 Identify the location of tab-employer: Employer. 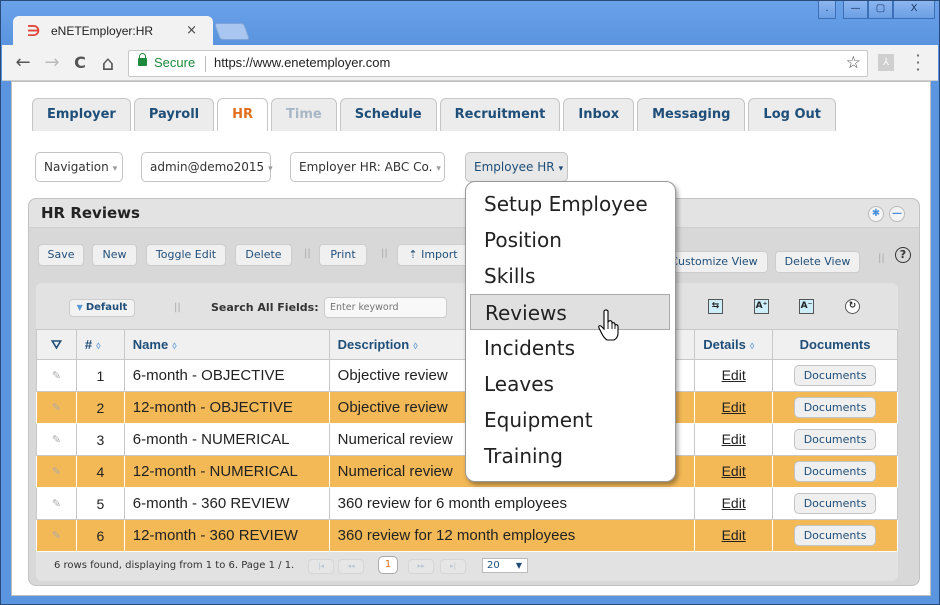
(81, 114).